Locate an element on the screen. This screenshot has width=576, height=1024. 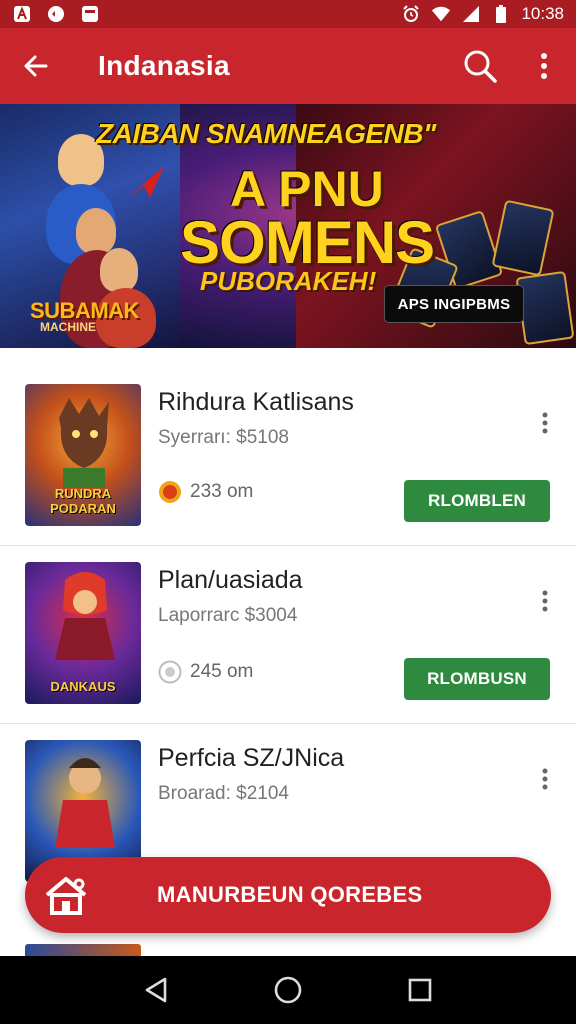
wifi-icon is located at coordinates (441, 14).